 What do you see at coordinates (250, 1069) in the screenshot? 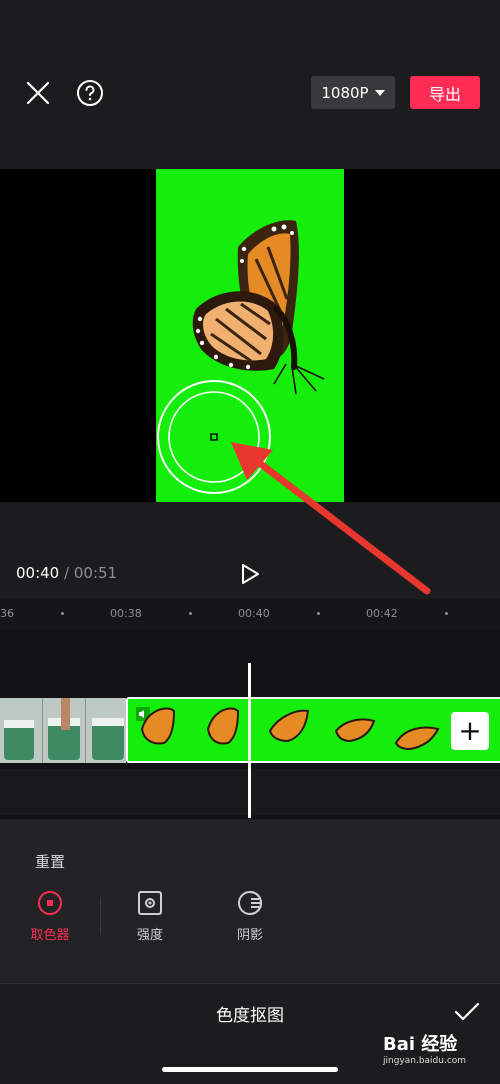
I see `home-indicator` at bounding box center [250, 1069].